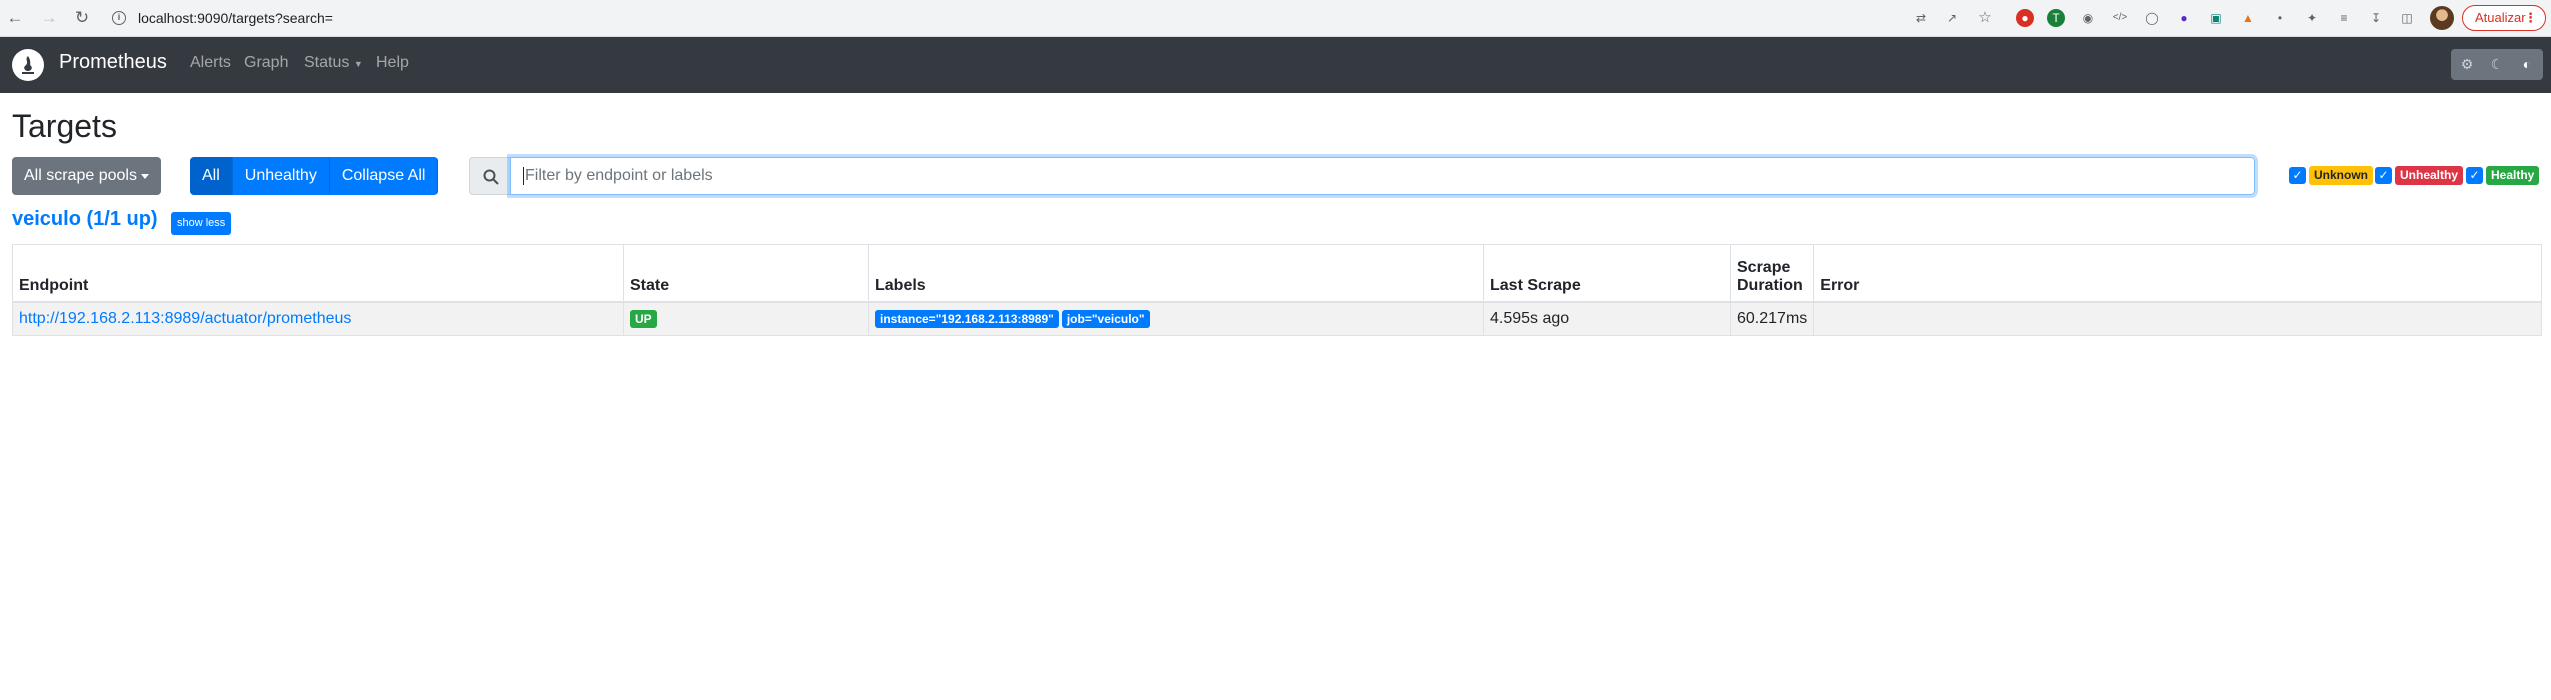  Describe the element at coordinates (643, 318) in the screenshot. I see `state-badge: UP` at that location.